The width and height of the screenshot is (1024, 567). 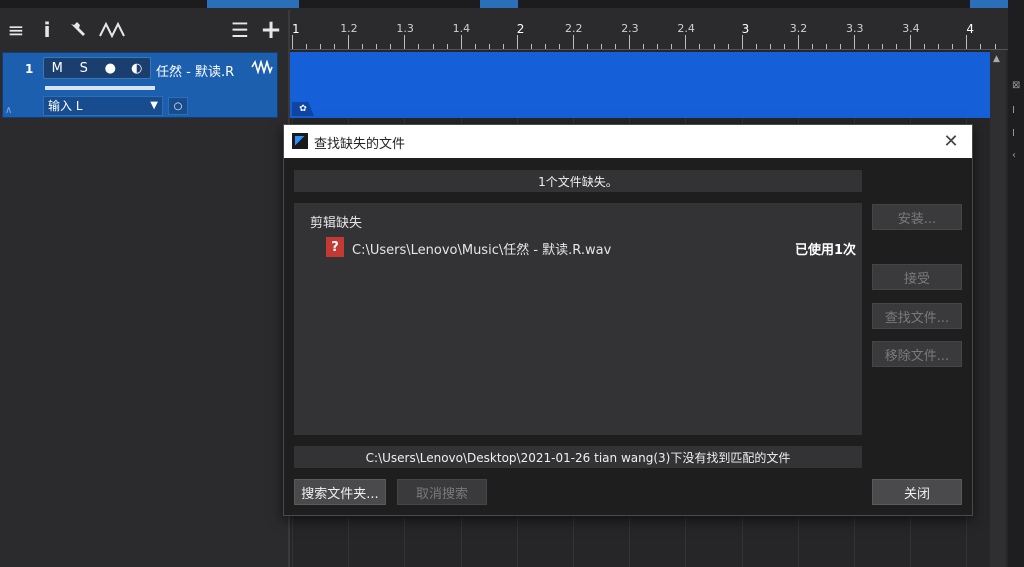 What do you see at coordinates (628, 141) in the screenshot?
I see `dialog-titlebar: 查找缺失的文件 ✕` at bounding box center [628, 141].